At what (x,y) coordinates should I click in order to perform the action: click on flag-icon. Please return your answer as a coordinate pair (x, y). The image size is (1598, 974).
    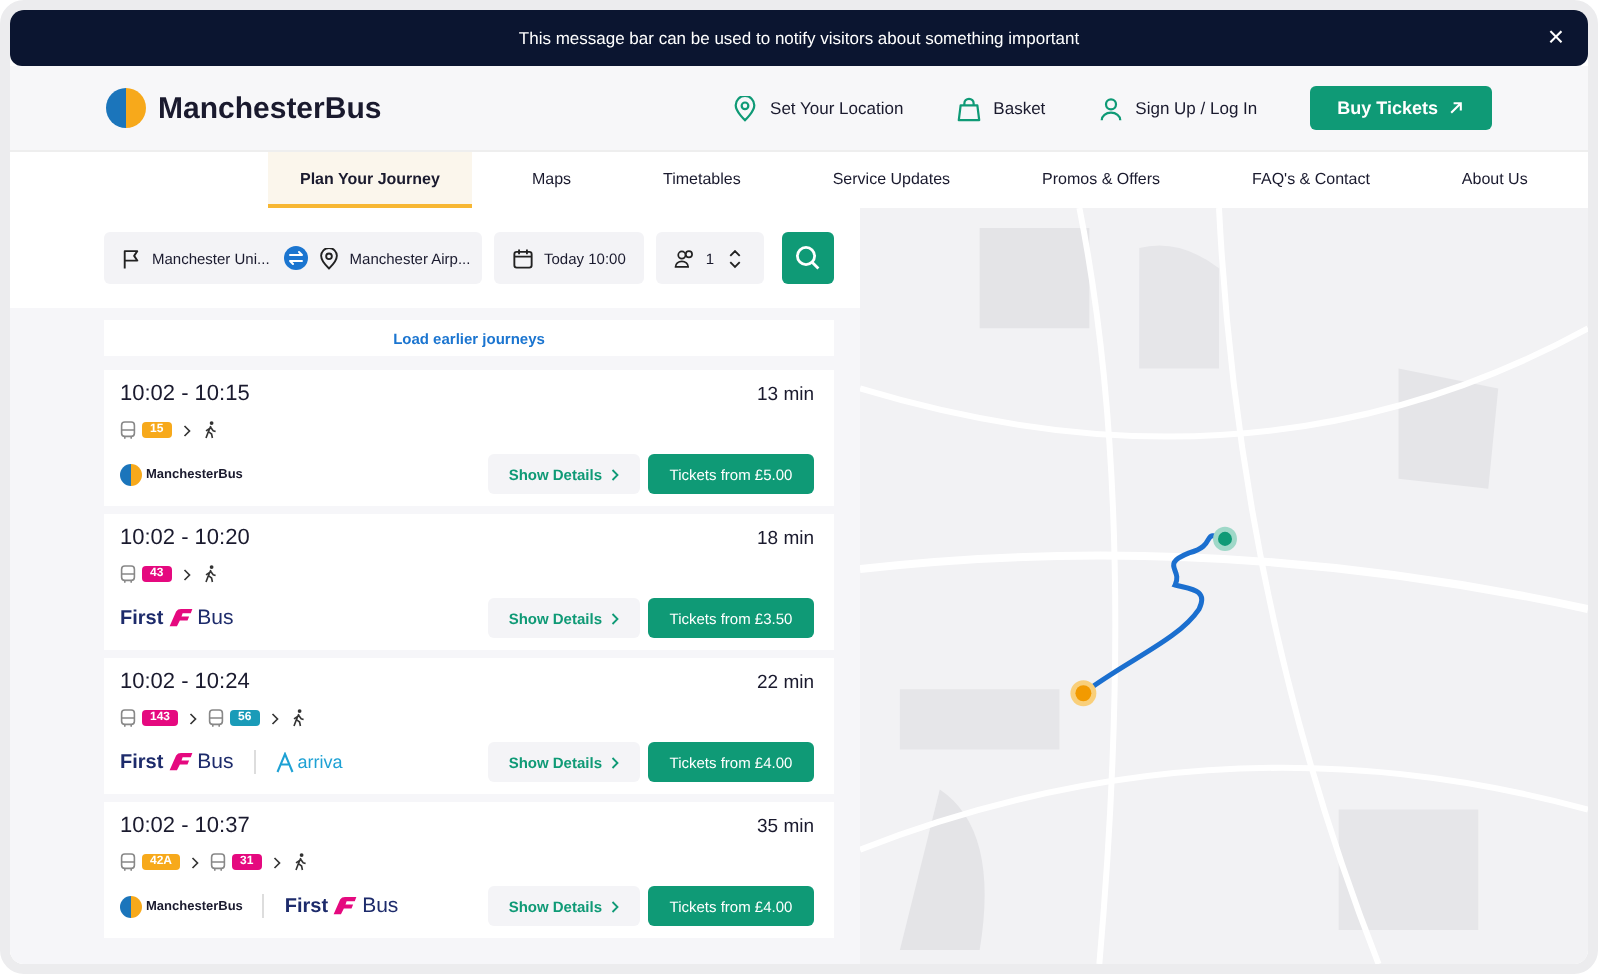
    Looking at the image, I should click on (131, 258).